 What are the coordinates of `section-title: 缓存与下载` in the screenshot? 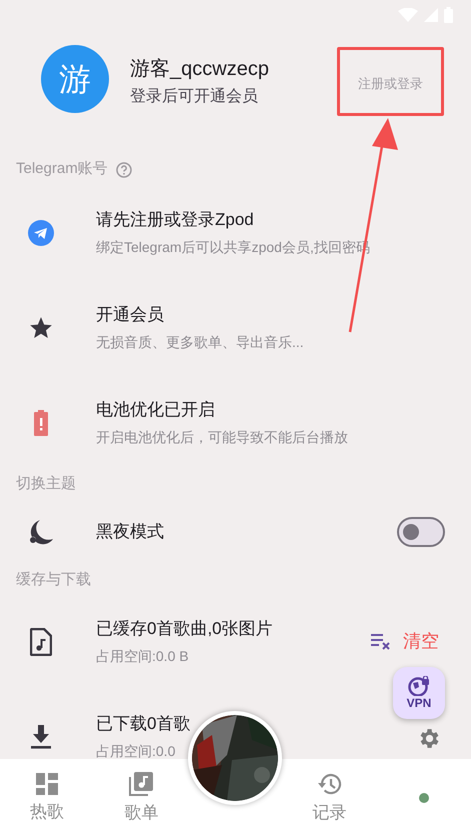 It's located at (53, 580).